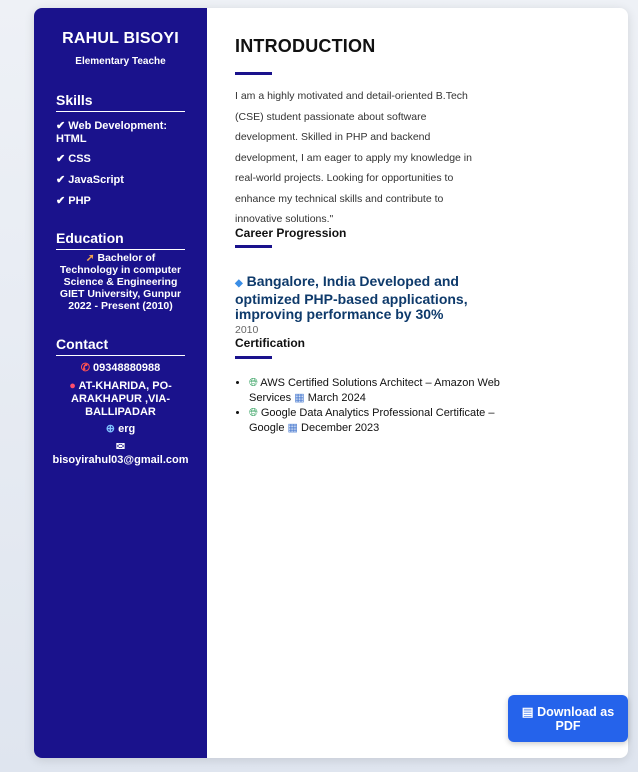  Describe the element at coordinates (120, 294) in the screenshot. I see `education-school: GIET University, Gunpur` at that location.